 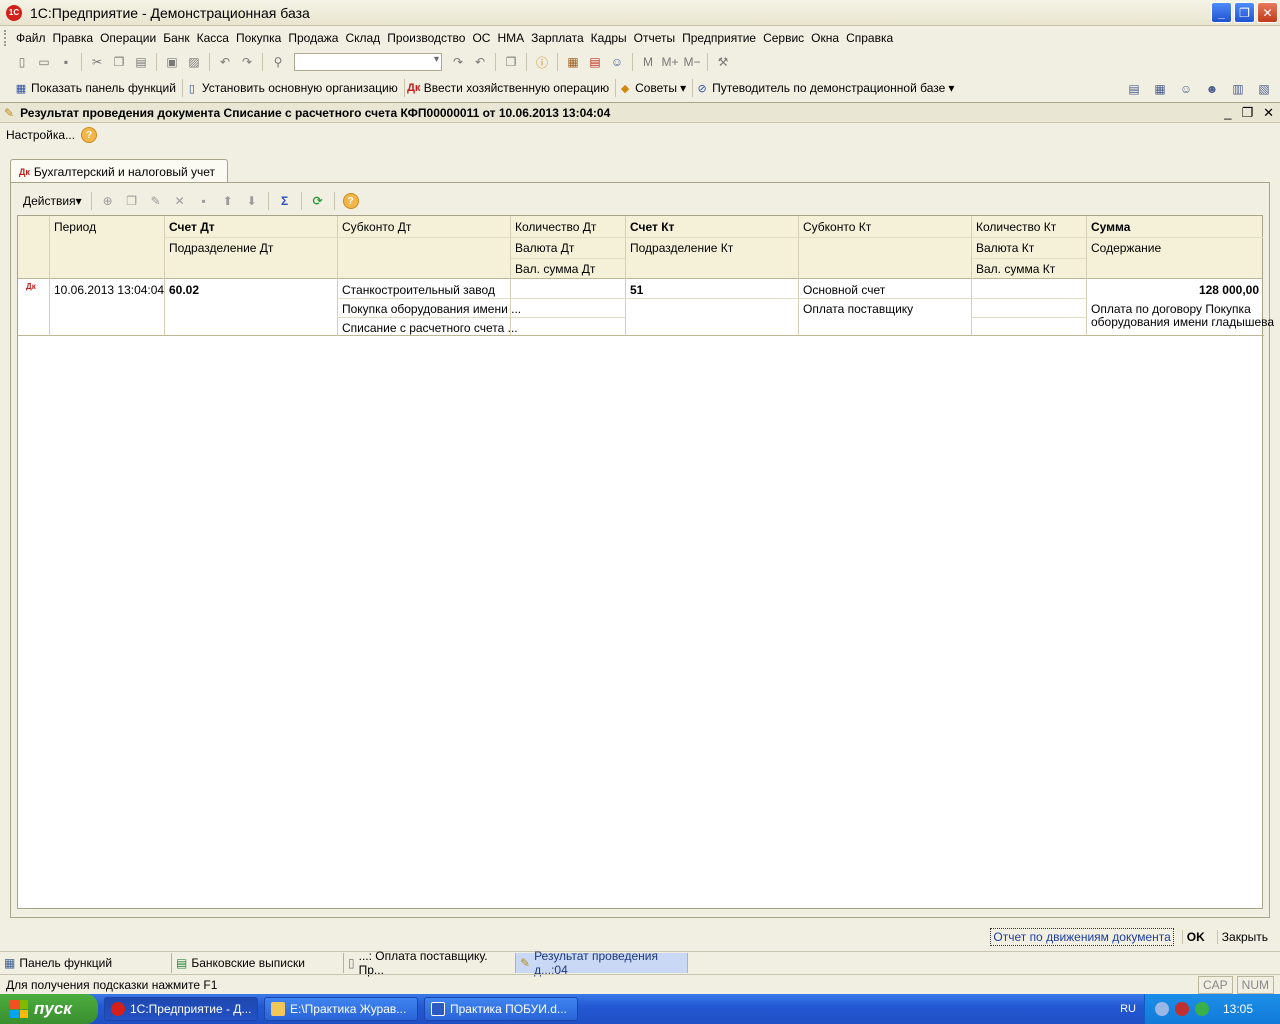 What do you see at coordinates (786, 38) in the screenshot?
I see `menu-service: Сервис` at bounding box center [786, 38].